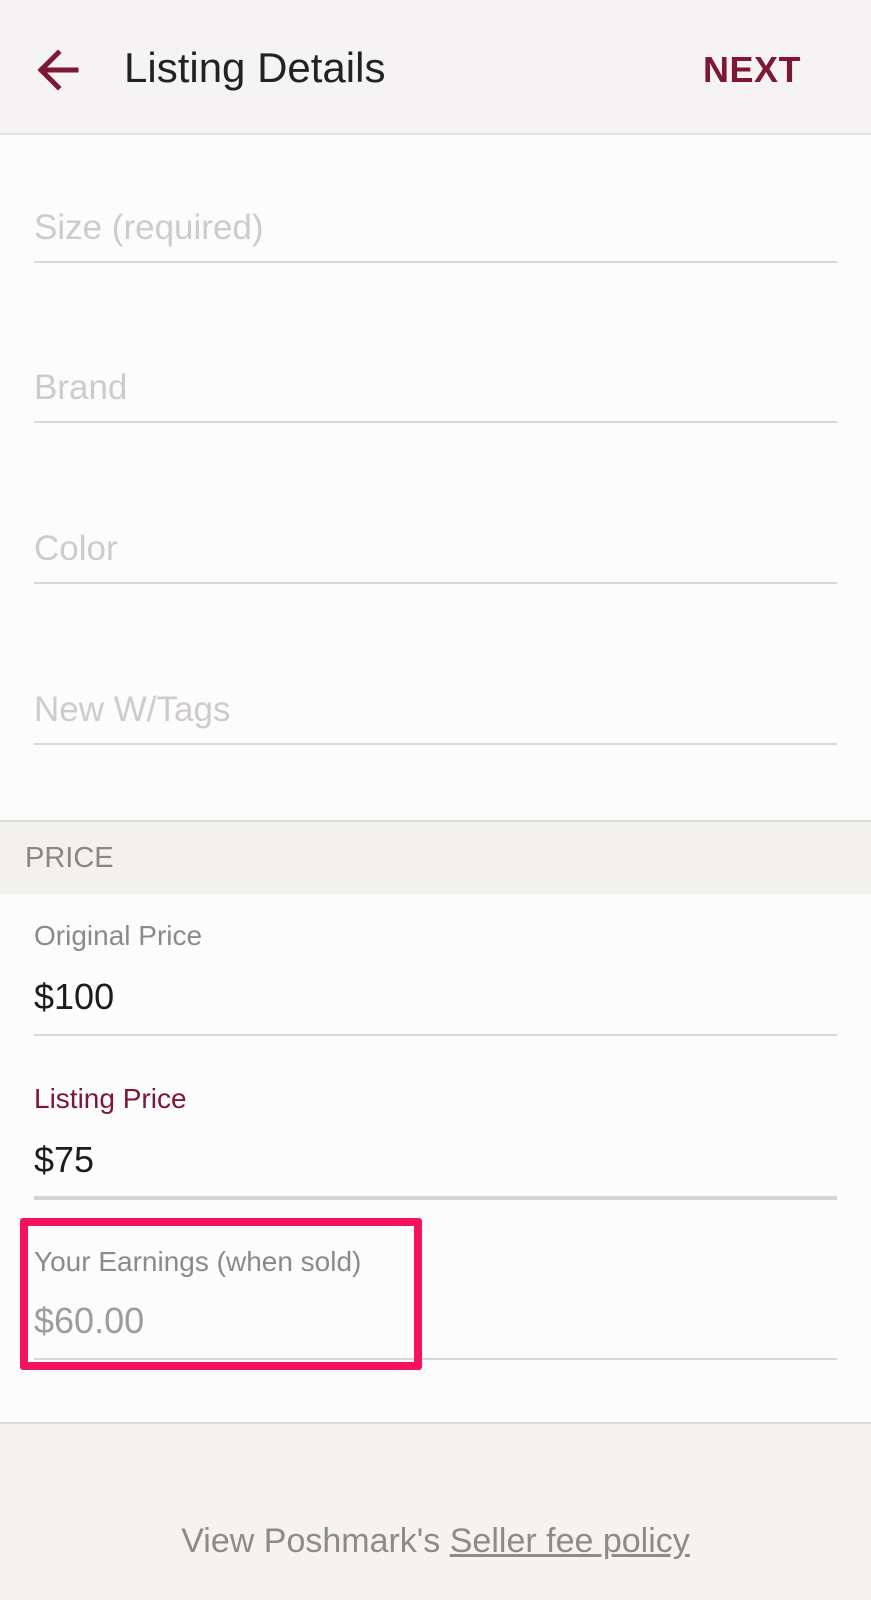 This screenshot has height=1600, width=871. I want to click on brand-field: Brand, so click(435, 393).